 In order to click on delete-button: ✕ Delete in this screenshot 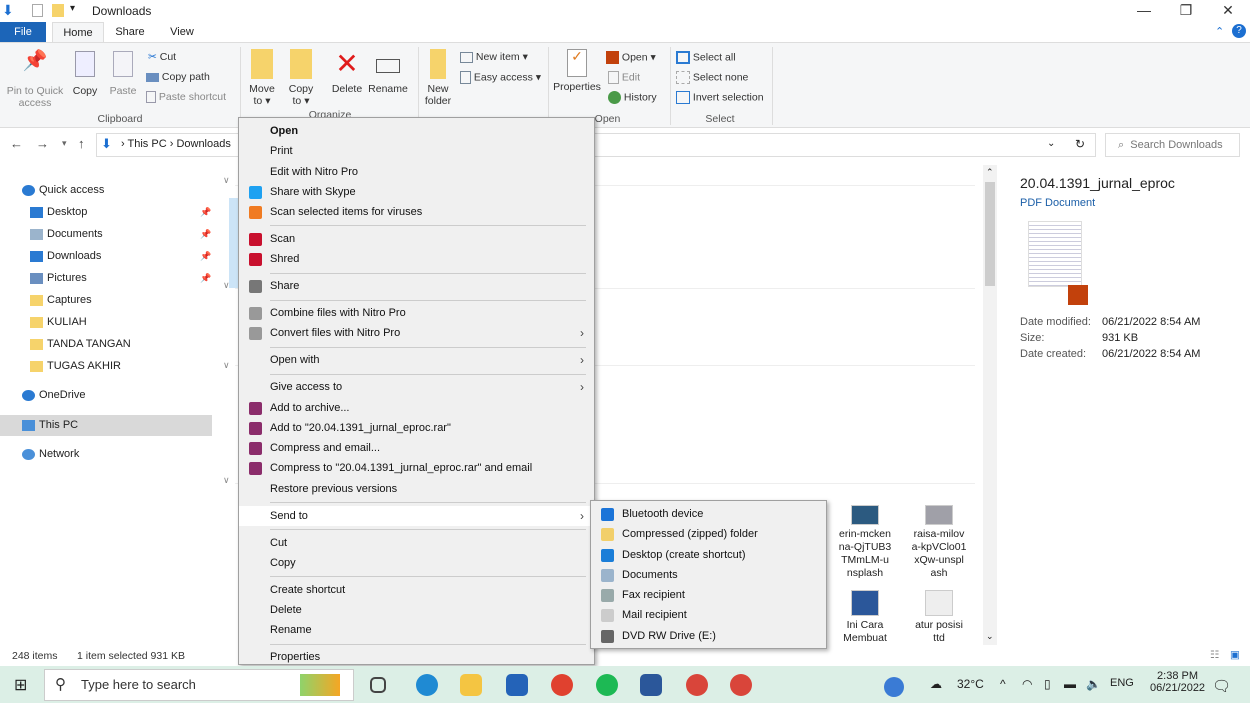, I will do `click(347, 72)`.